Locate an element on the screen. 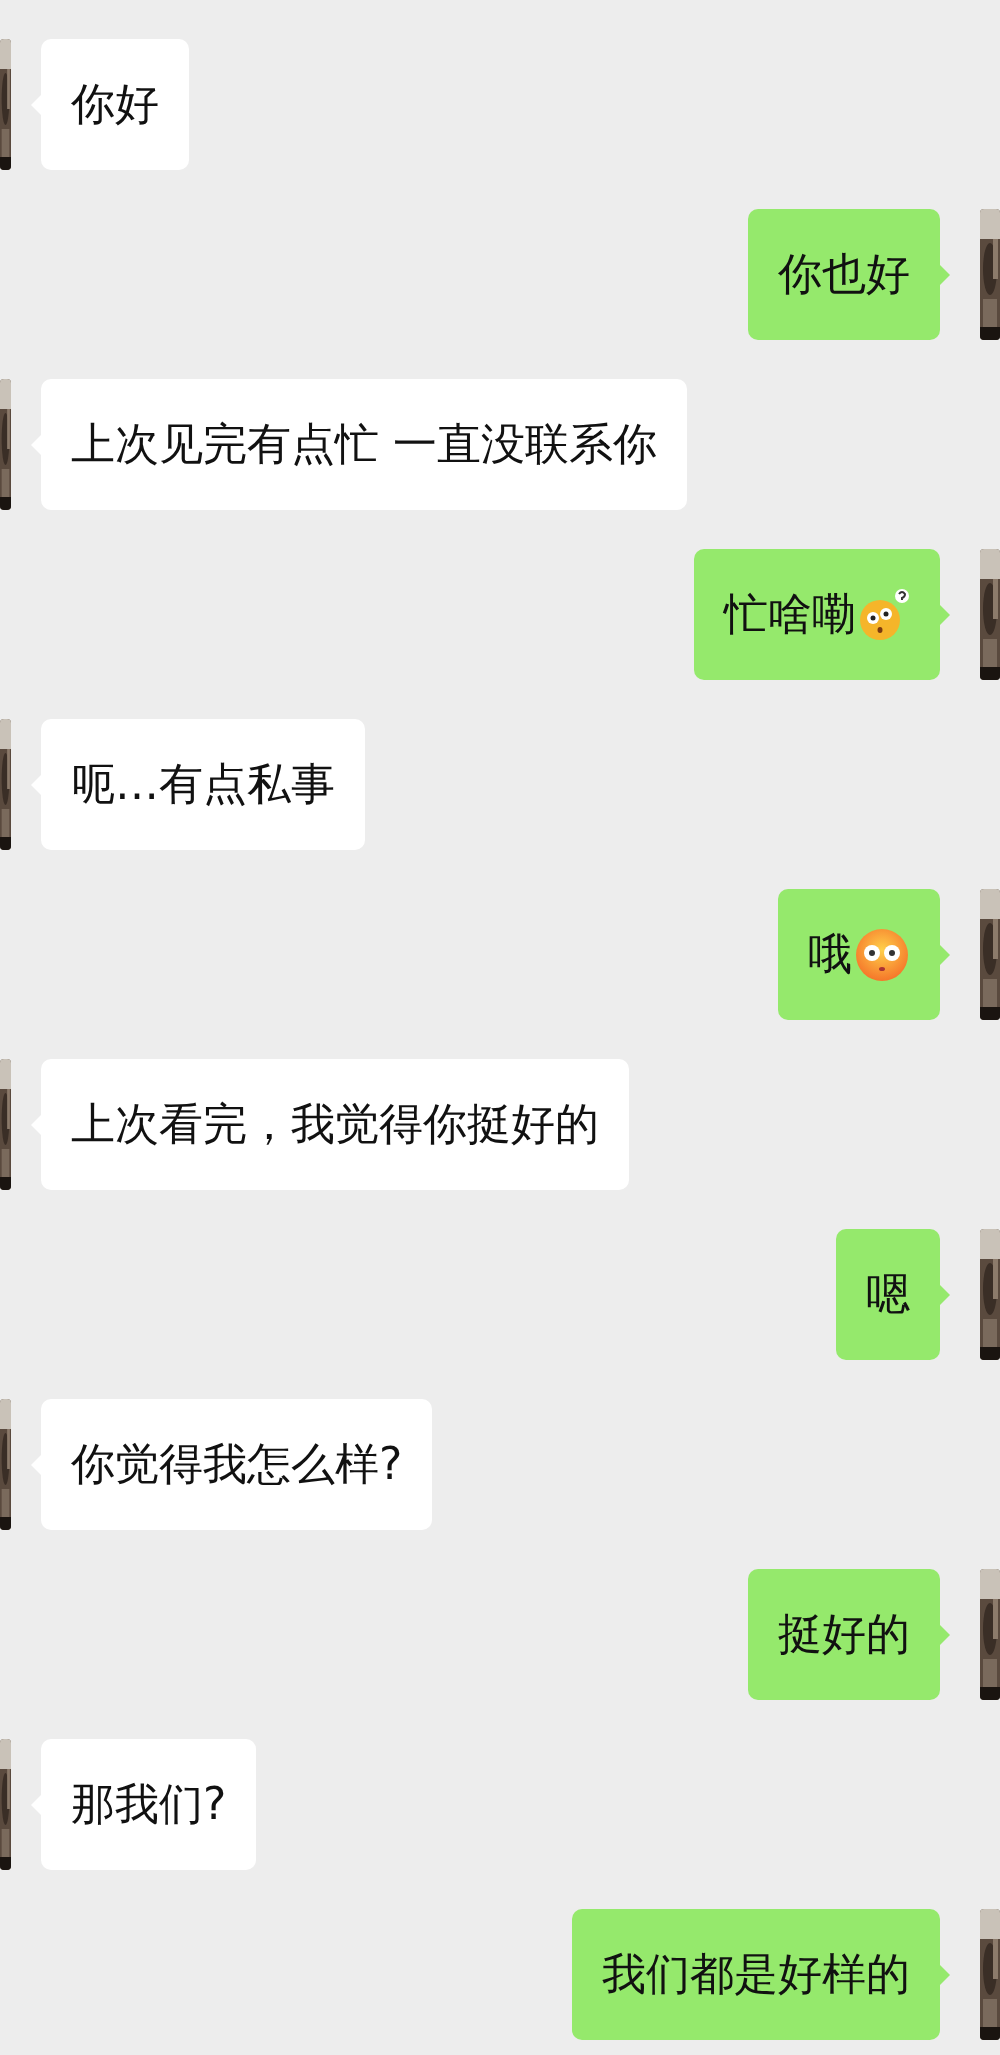 Image resolution: width=1000 pixels, height=2055 pixels. message-text: 嗯 is located at coordinates (888, 1294).